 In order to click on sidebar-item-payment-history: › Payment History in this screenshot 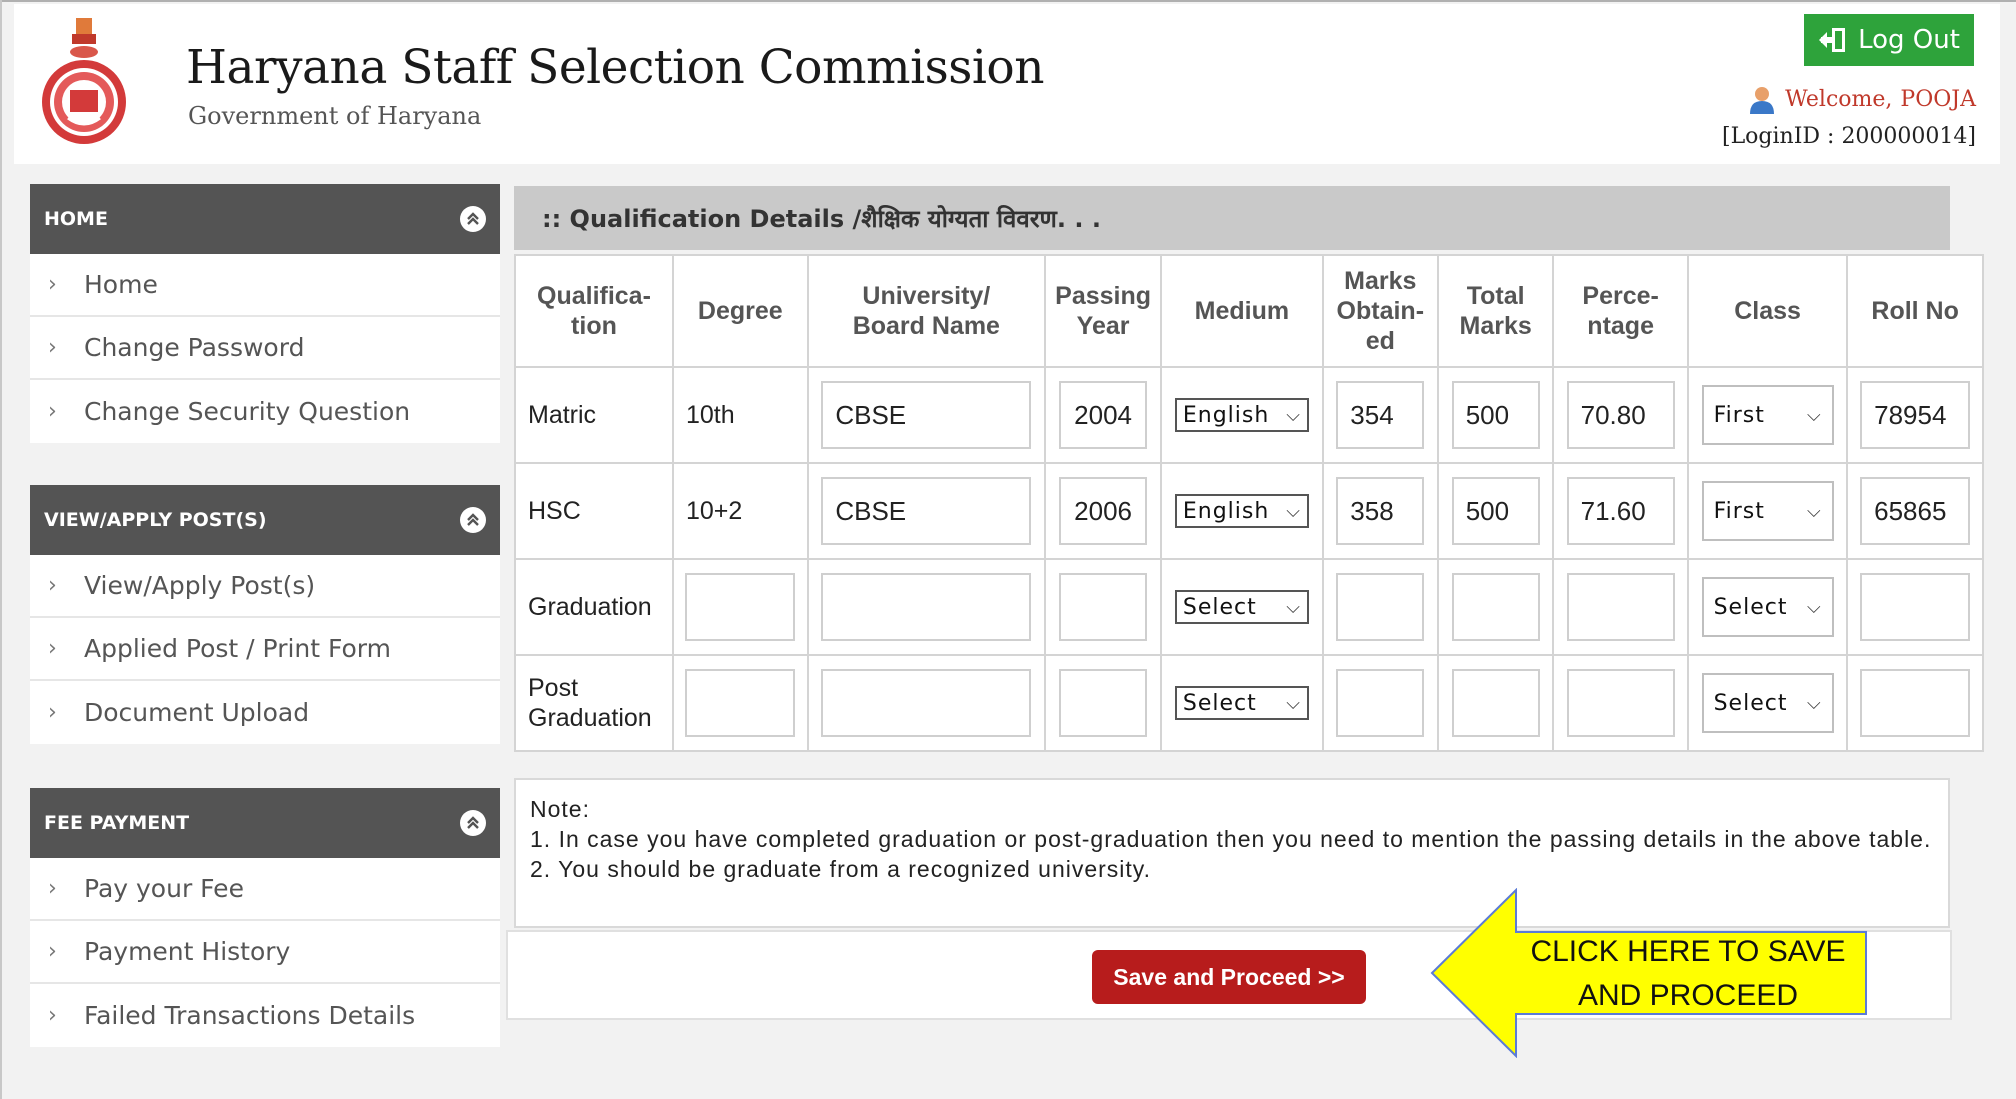, I will do `click(265, 952)`.